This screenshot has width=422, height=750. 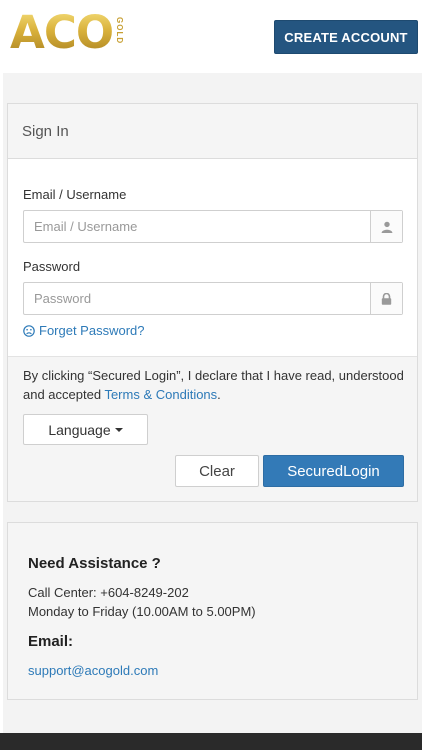 What do you see at coordinates (212, 131) in the screenshot?
I see `signin-title: Sign In` at bounding box center [212, 131].